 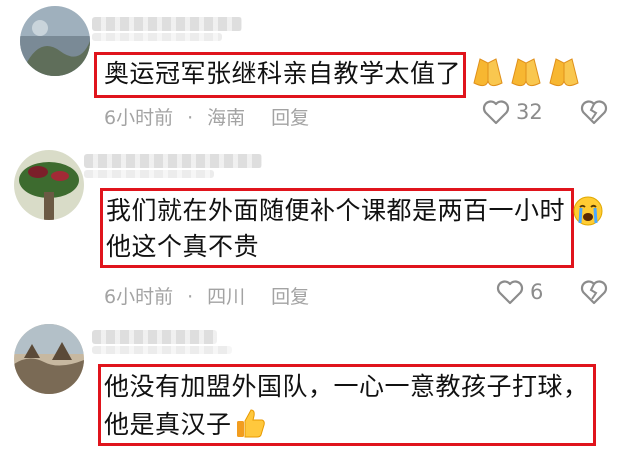 What do you see at coordinates (226, 118) in the screenshot?
I see `location: 海南` at bounding box center [226, 118].